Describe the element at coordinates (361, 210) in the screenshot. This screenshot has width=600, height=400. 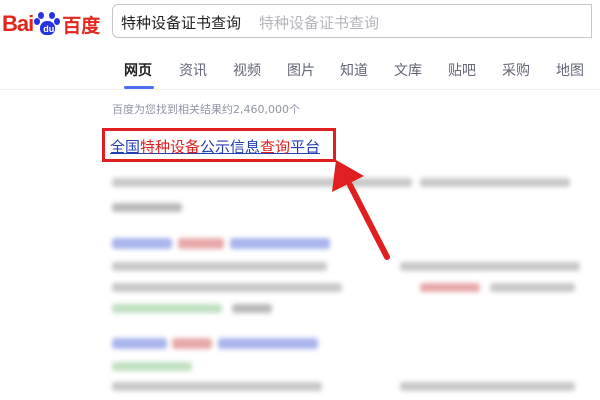
I see `annotation-arrow-icon` at that location.